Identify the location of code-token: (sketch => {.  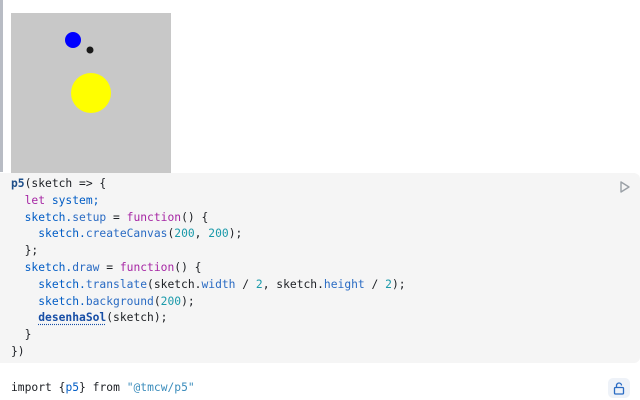
(65, 183).